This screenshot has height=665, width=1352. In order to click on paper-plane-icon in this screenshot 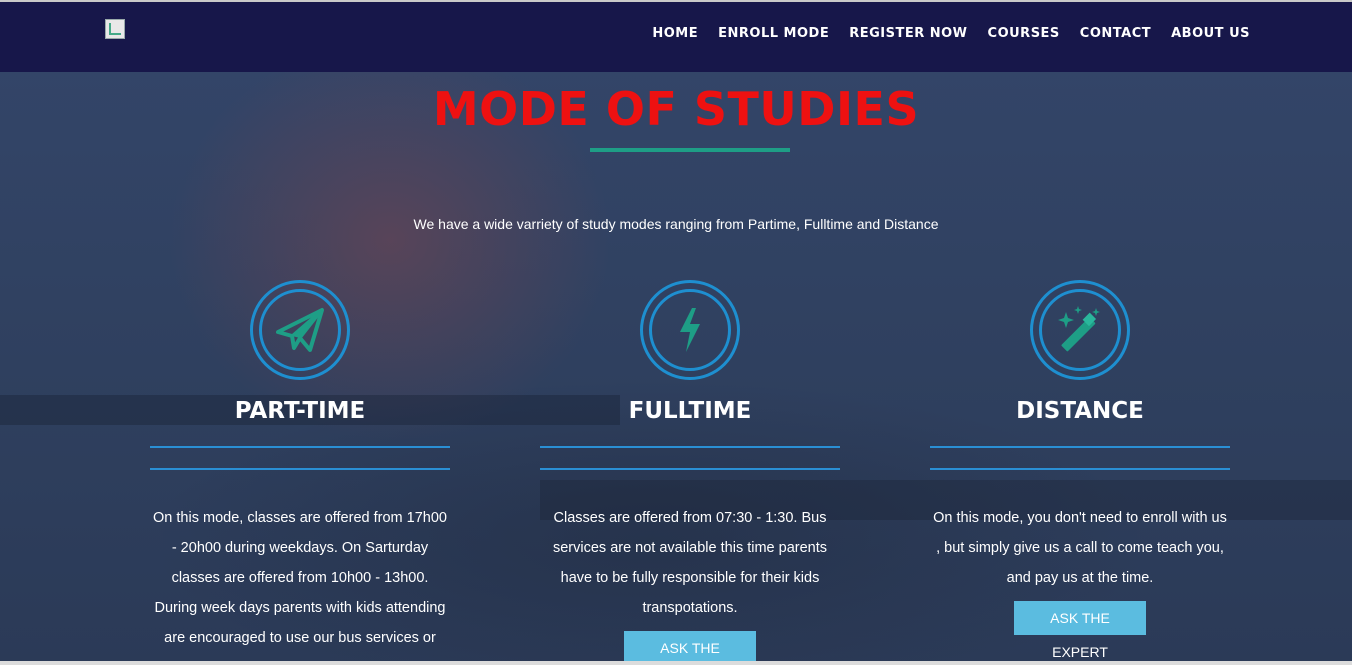, I will do `click(300, 330)`.